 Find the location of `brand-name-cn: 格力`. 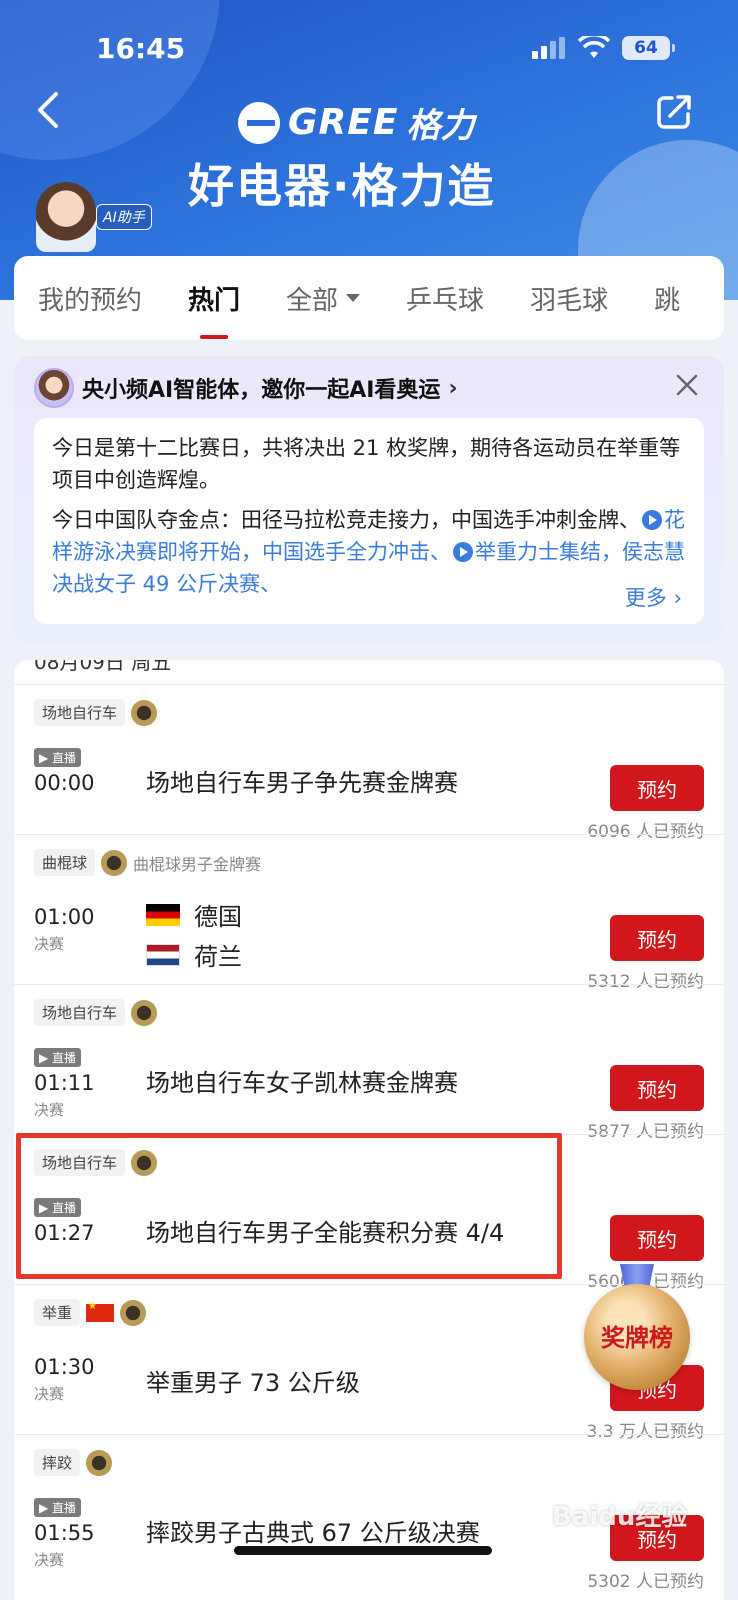

brand-name-cn: 格力 is located at coordinates (440, 126).